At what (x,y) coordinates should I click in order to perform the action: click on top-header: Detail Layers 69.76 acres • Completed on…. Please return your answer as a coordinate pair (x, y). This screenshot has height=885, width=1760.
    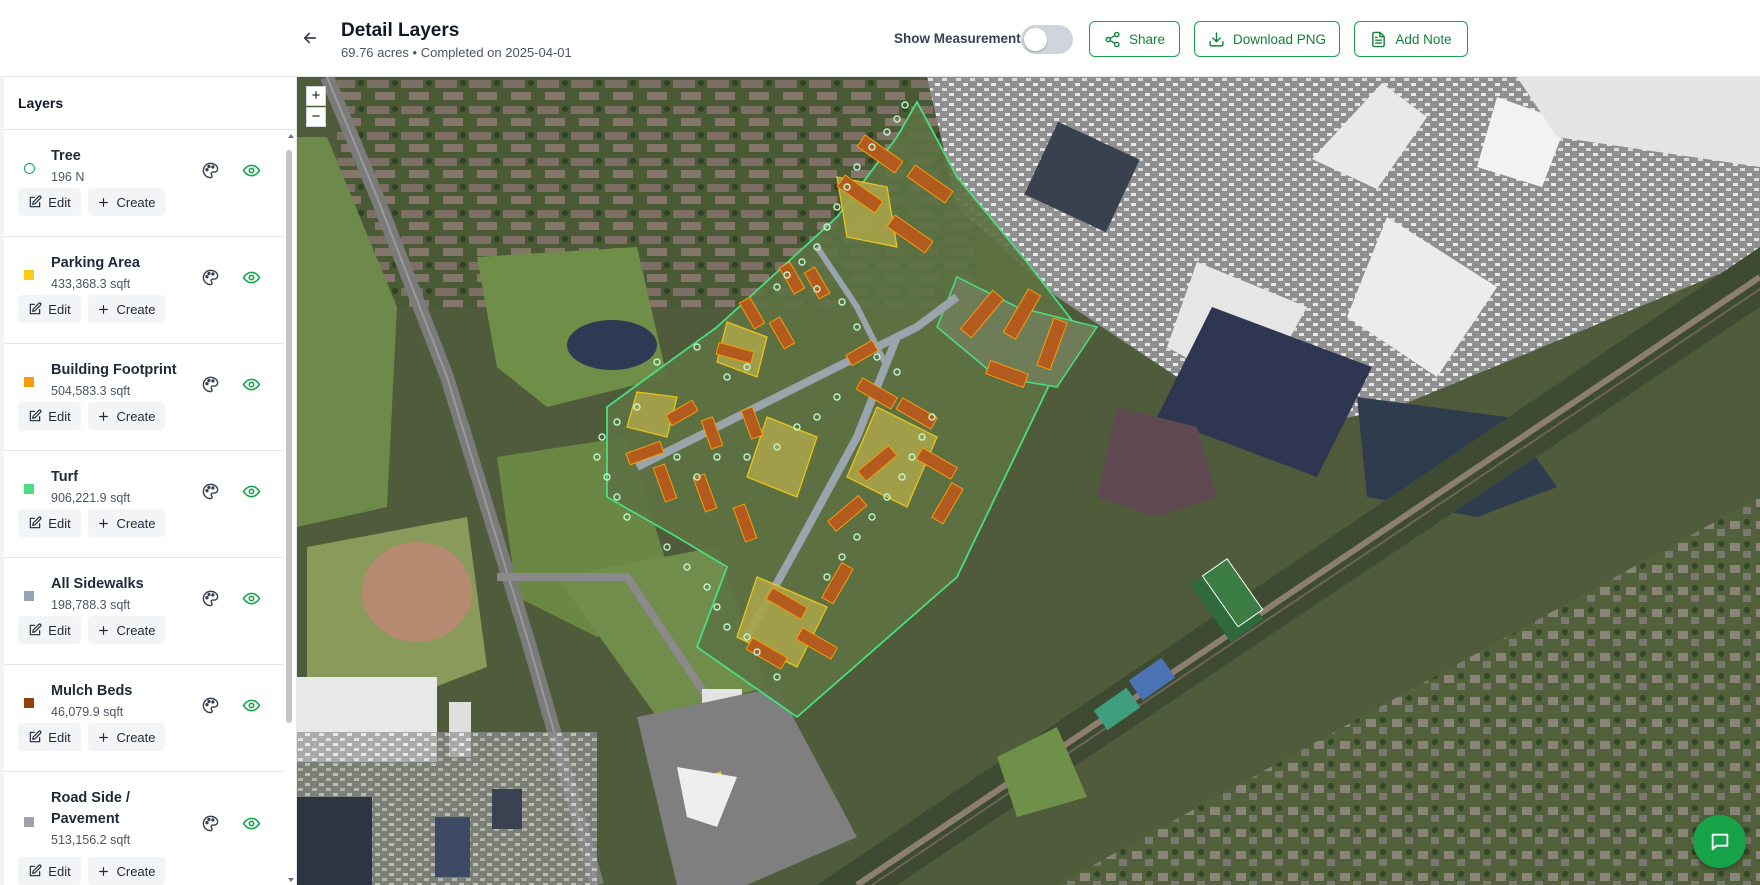
    Looking at the image, I should click on (880, 38).